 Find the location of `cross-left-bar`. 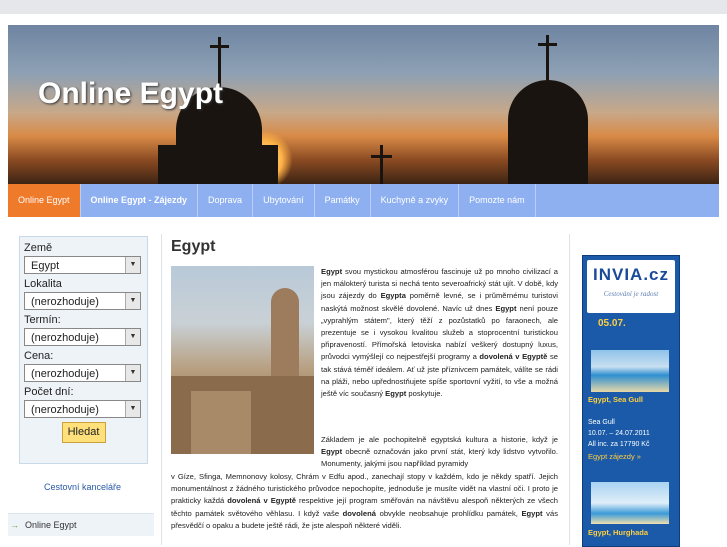

cross-left-bar is located at coordinates (219, 46).